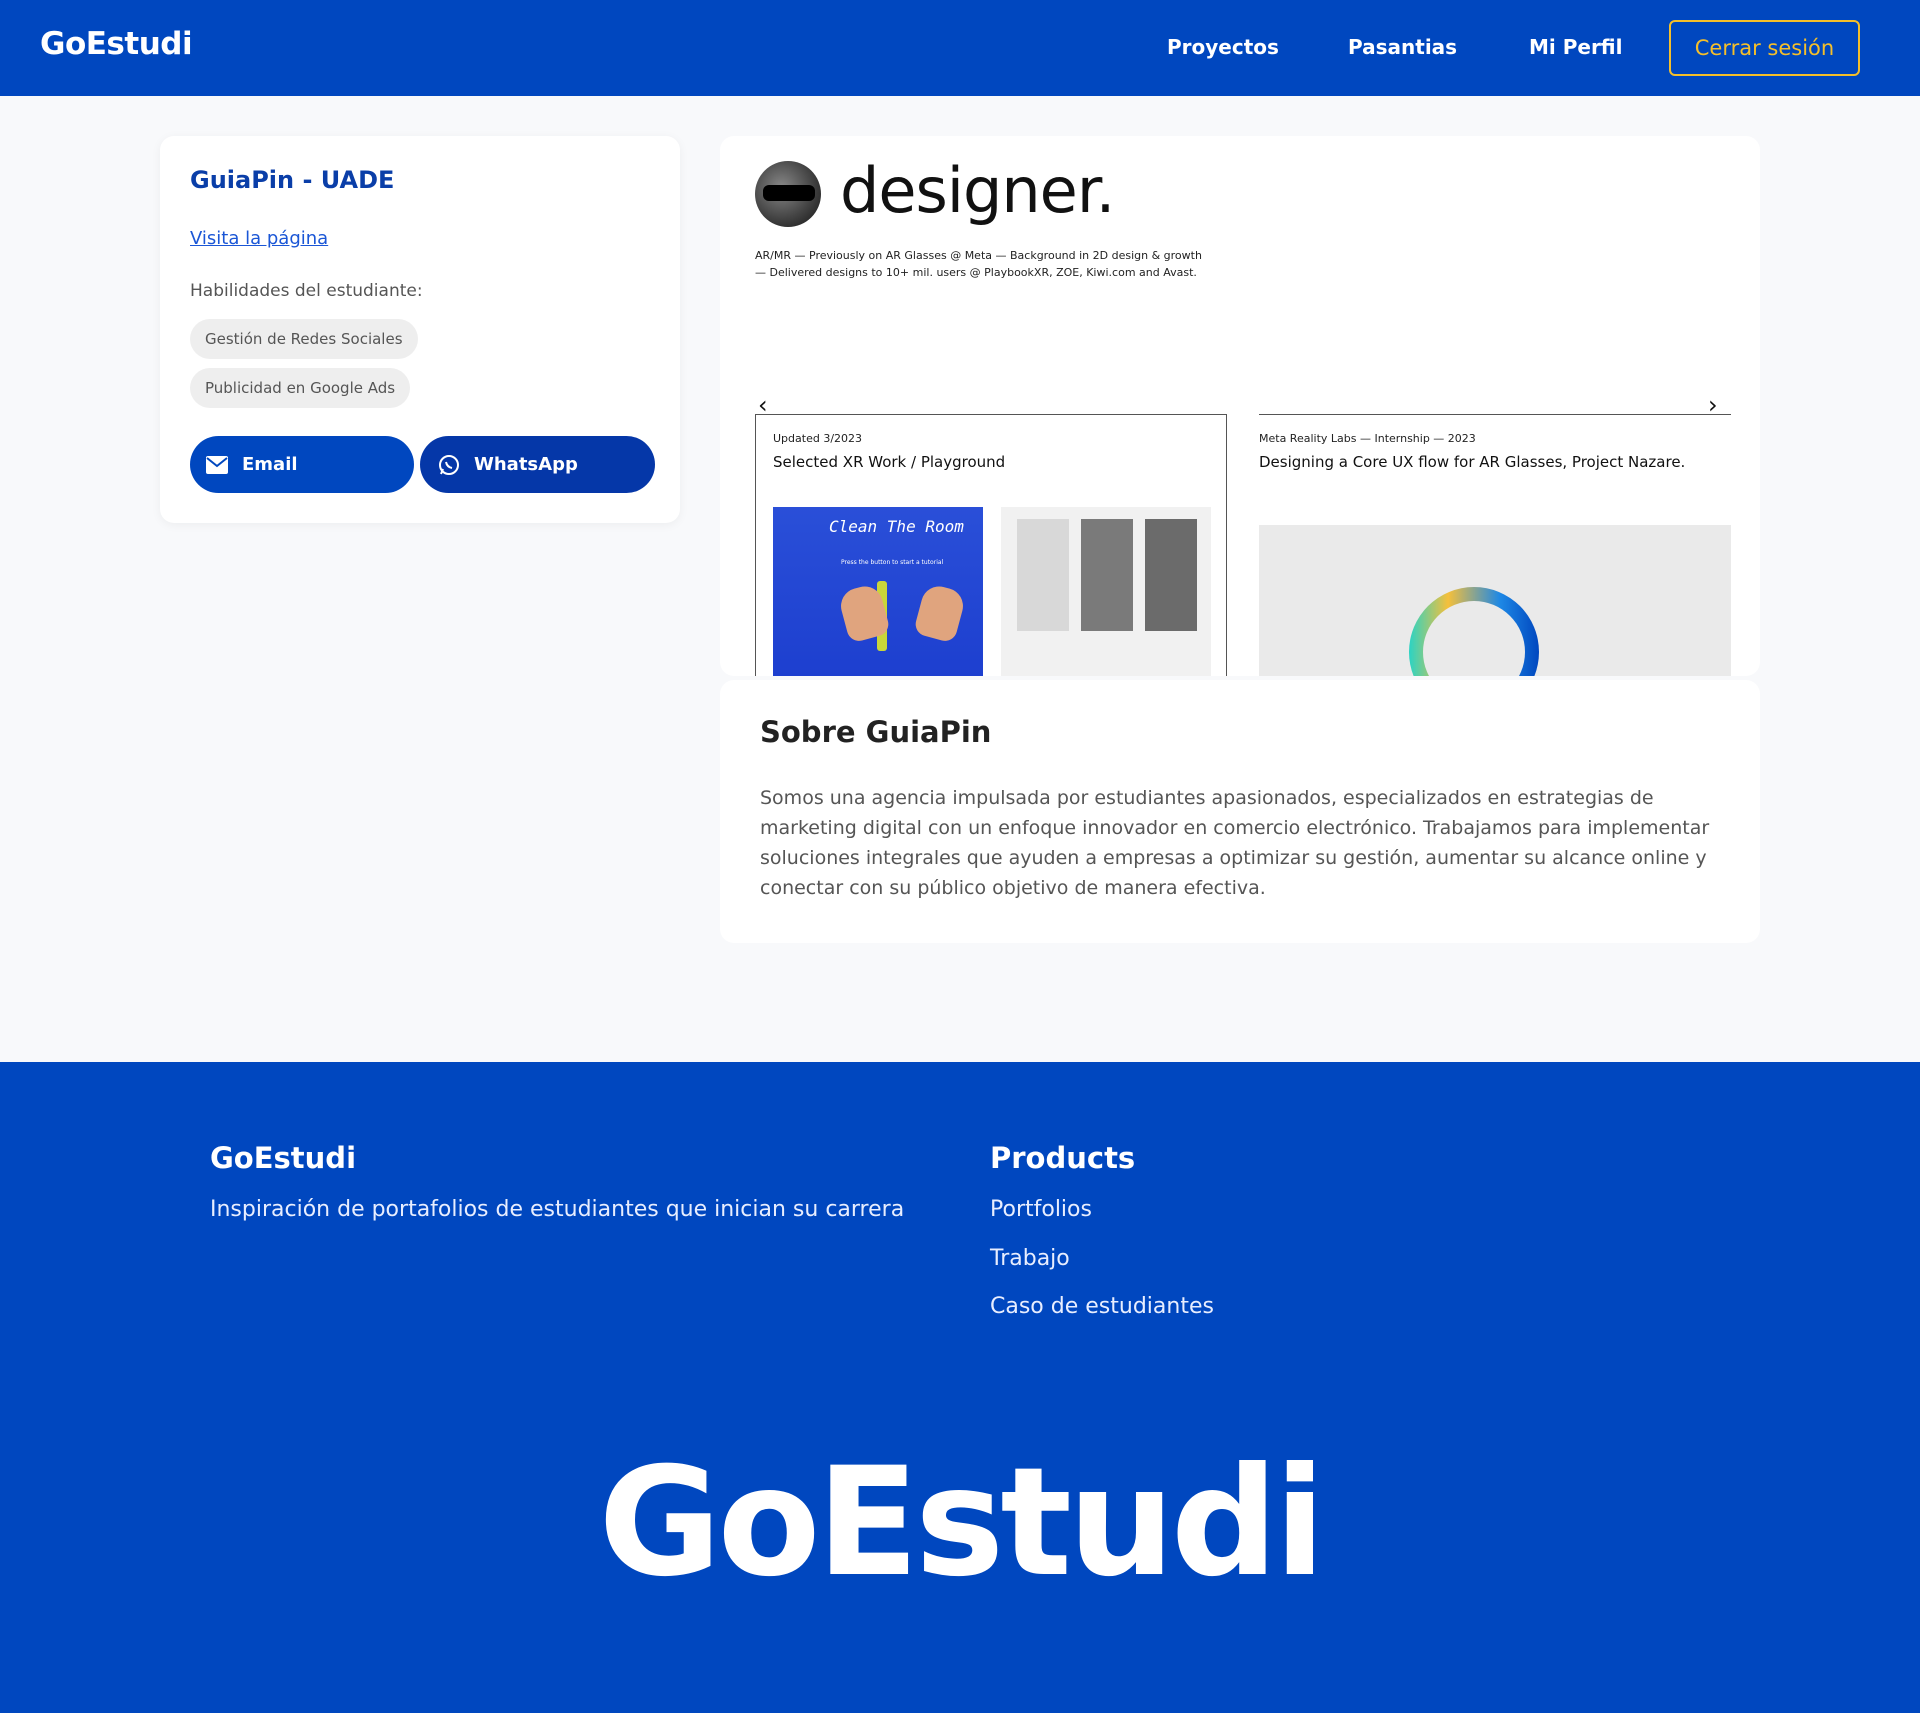  What do you see at coordinates (1041, 1209) in the screenshot?
I see `footer-link-portfolios: Portfolios` at bounding box center [1041, 1209].